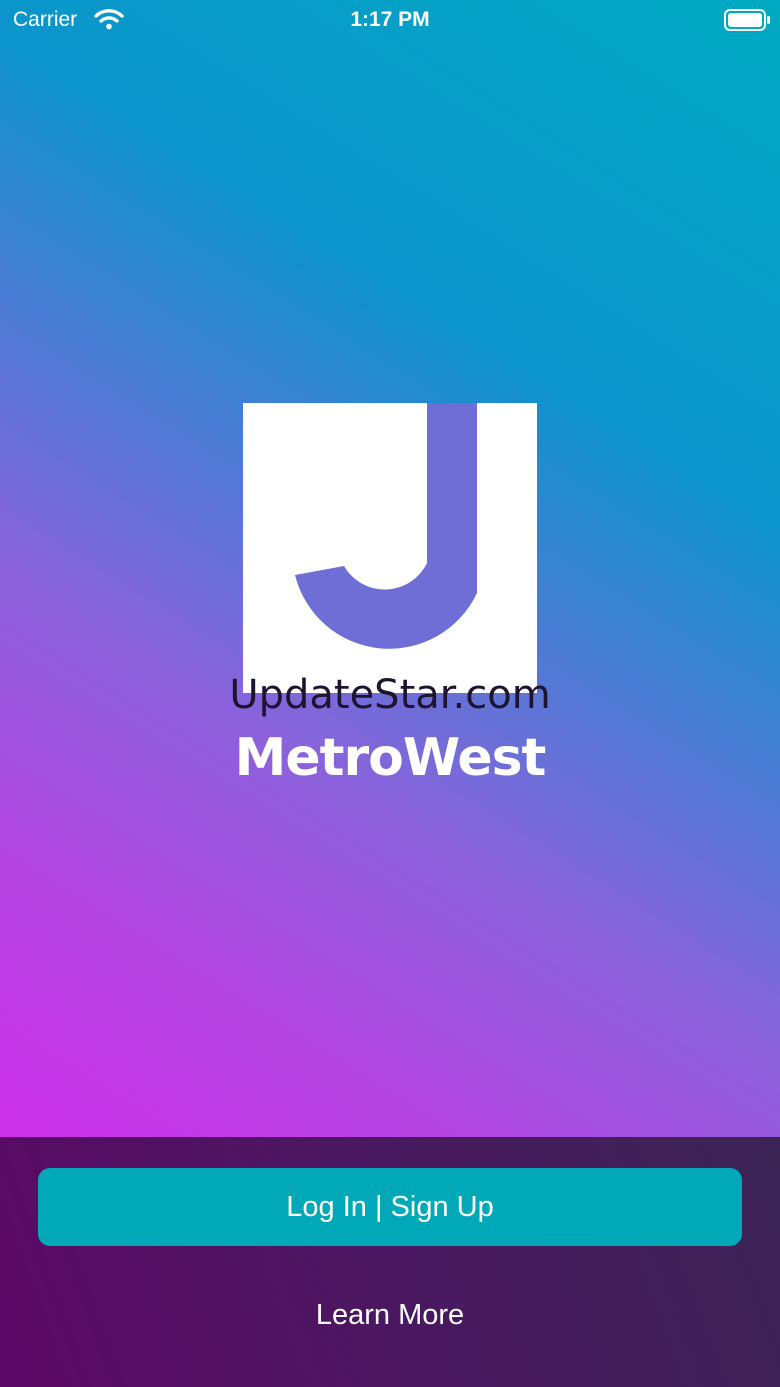 Image resolution: width=780 pixels, height=1387 pixels. Describe the element at coordinates (748, 23) in the screenshot. I see `battery-icon` at that location.